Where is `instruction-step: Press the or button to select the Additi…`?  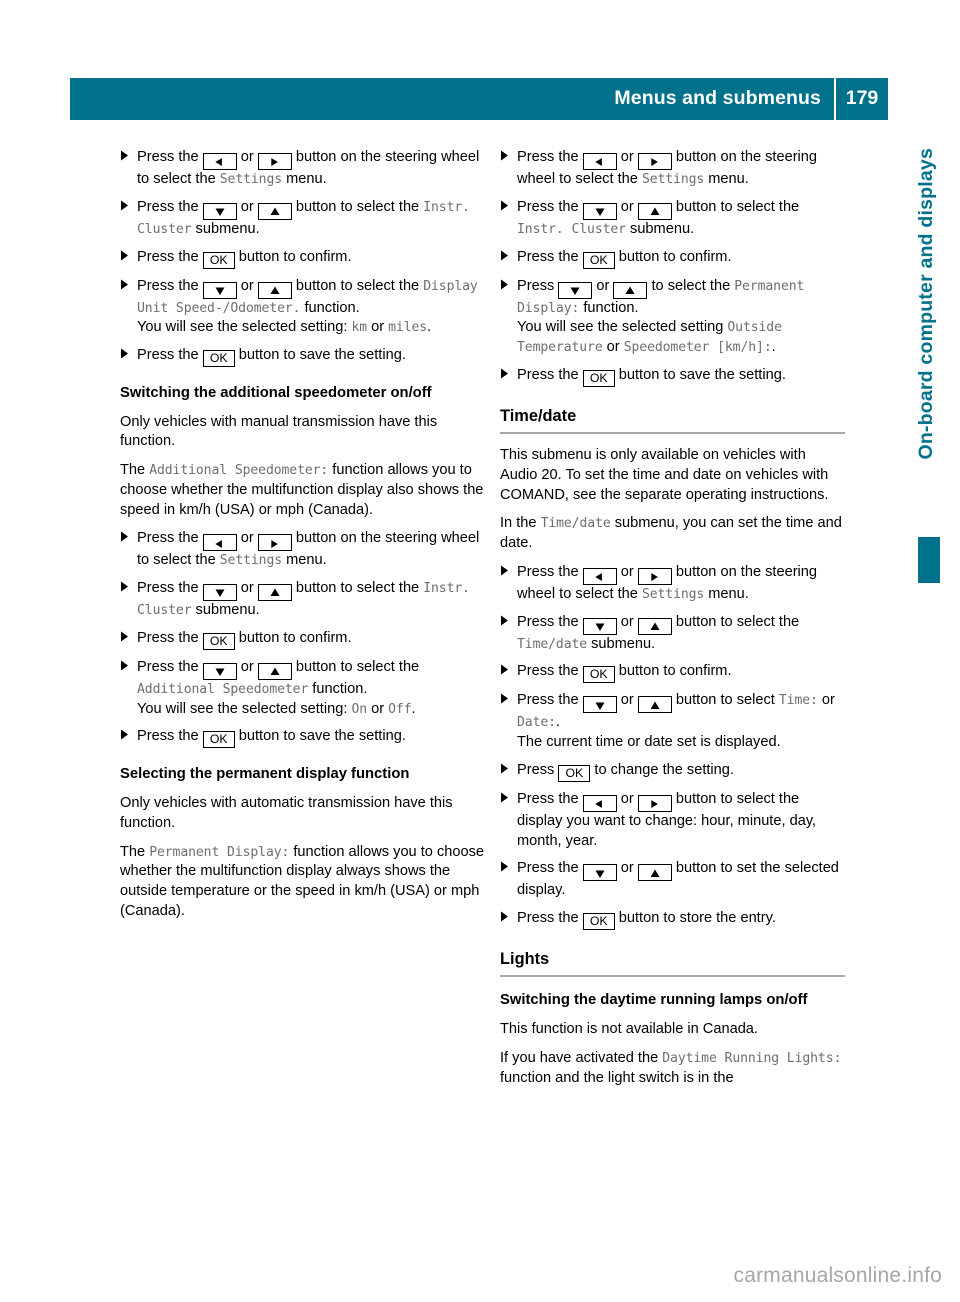 instruction-step: Press the or button to select the Additi… is located at coordinates (303, 689).